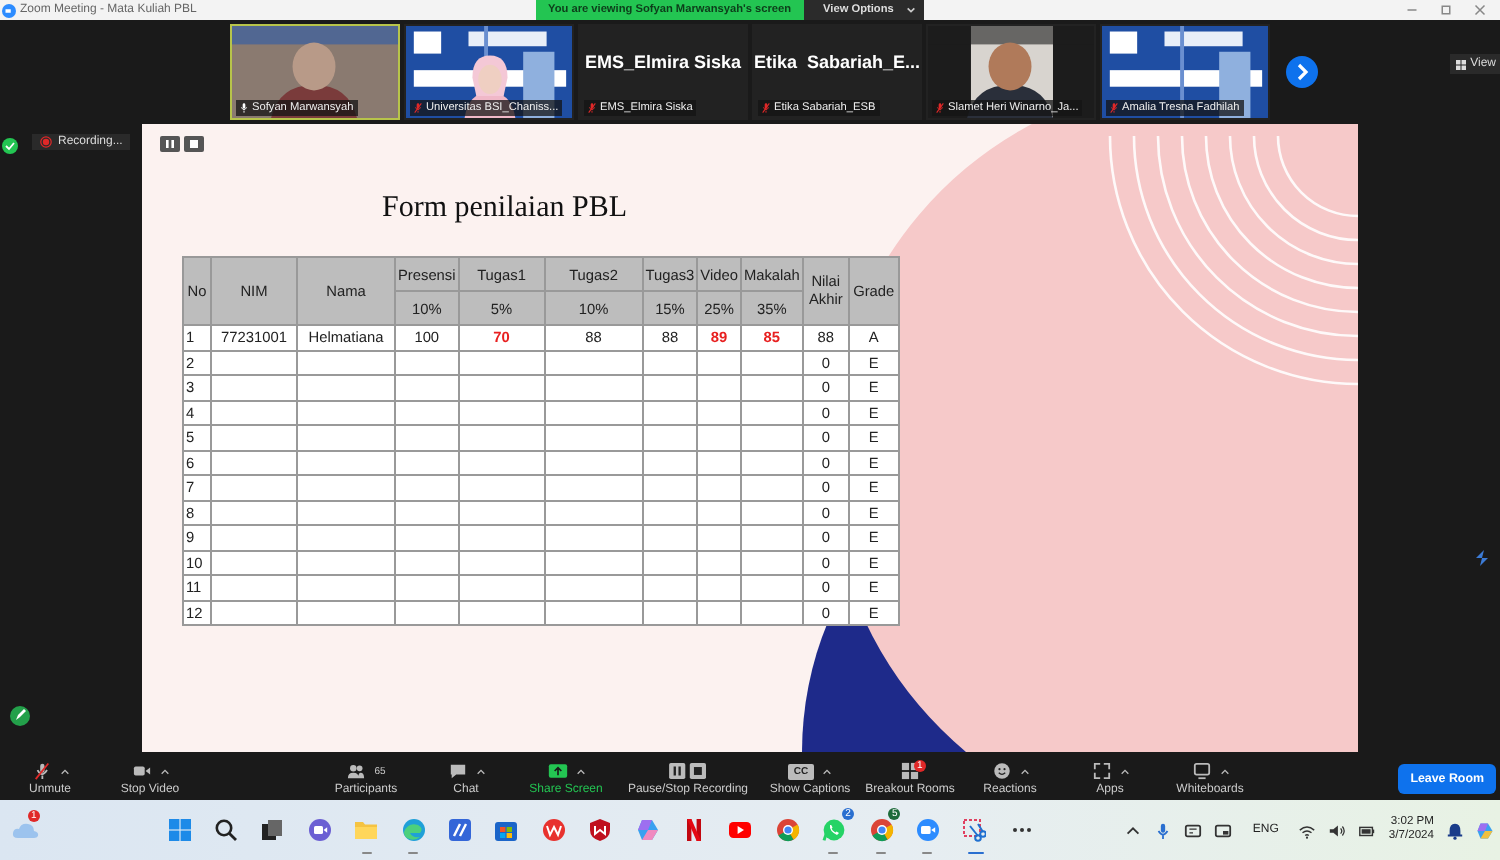  Describe the element at coordinates (740, 830) in the screenshot. I see `play-icon` at that location.